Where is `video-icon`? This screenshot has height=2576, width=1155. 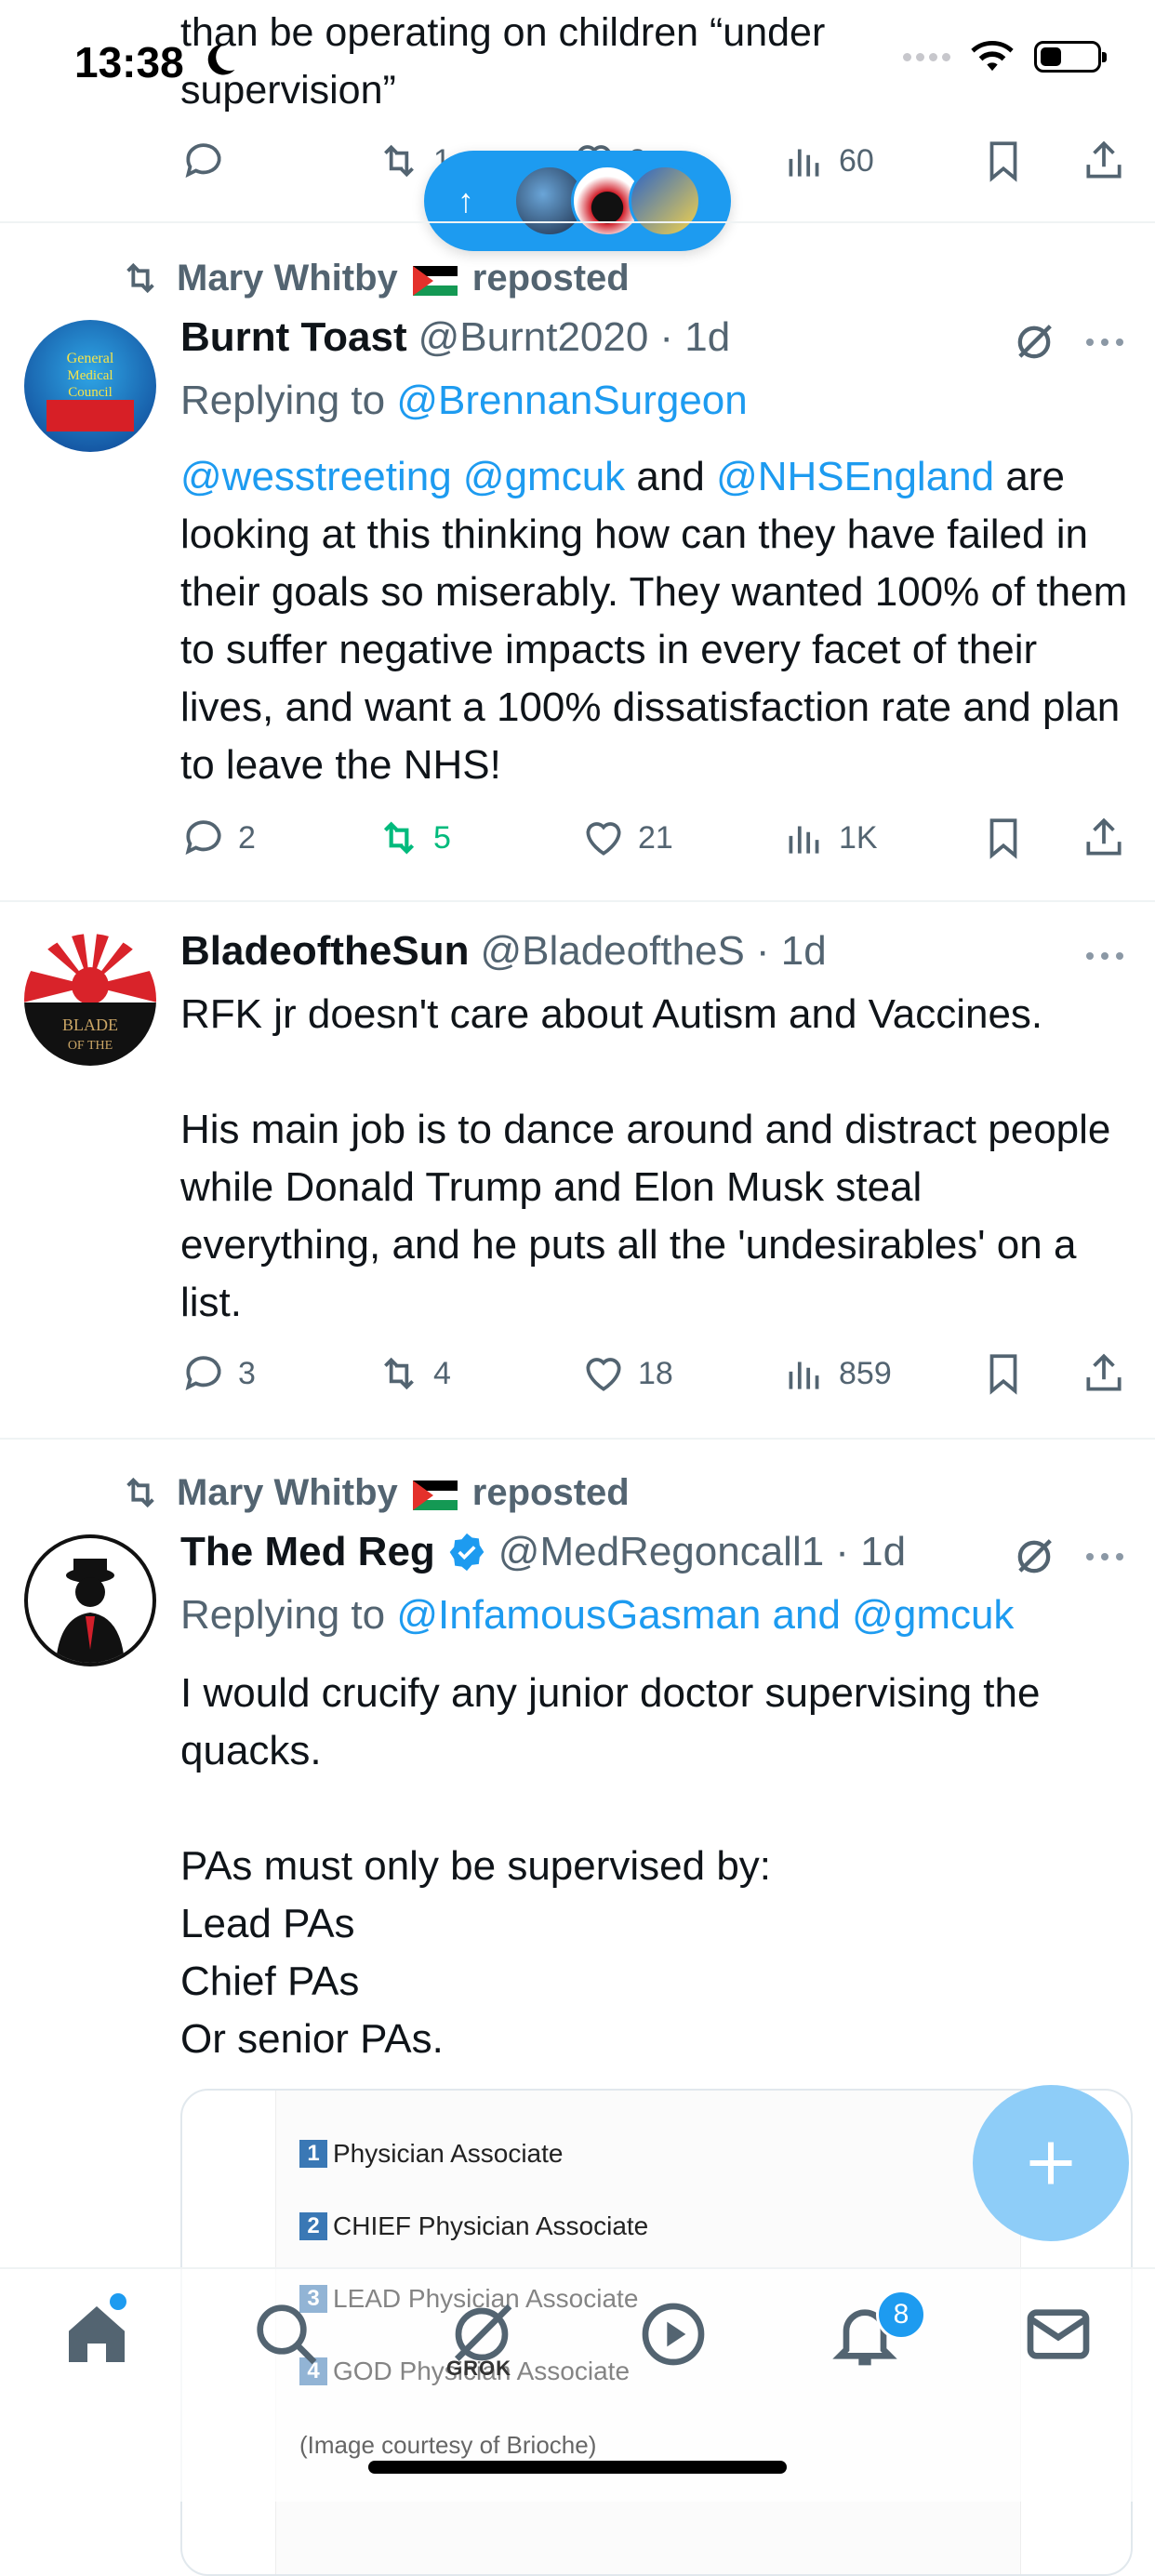 video-icon is located at coordinates (673, 2334).